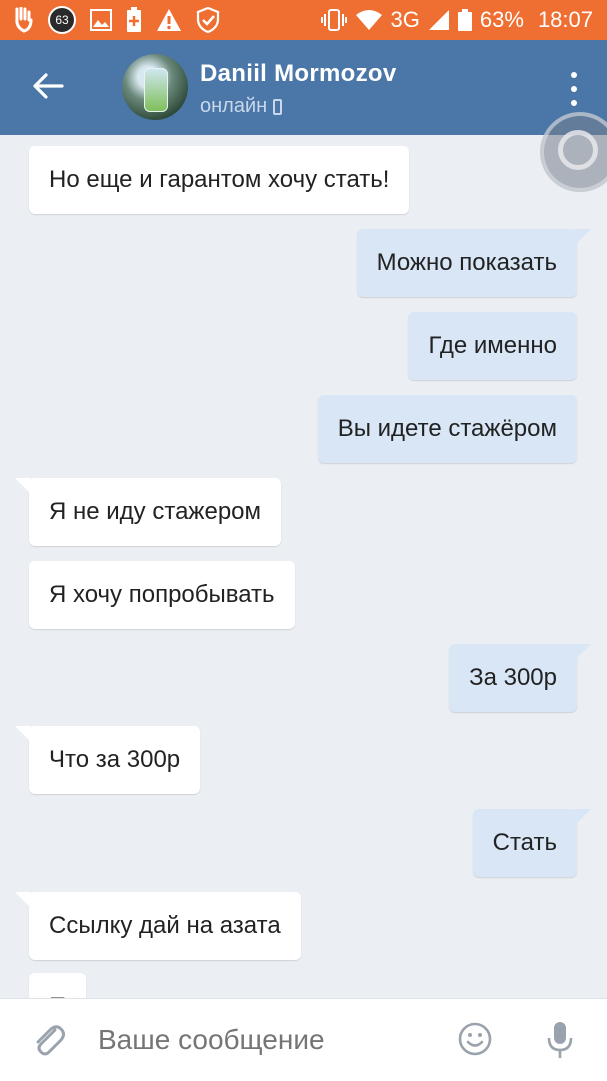 This screenshot has height=1081, width=607. Describe the element at coordinates (234, 106) in the screenshot. I see `online-status-label: онлайн` at that location.